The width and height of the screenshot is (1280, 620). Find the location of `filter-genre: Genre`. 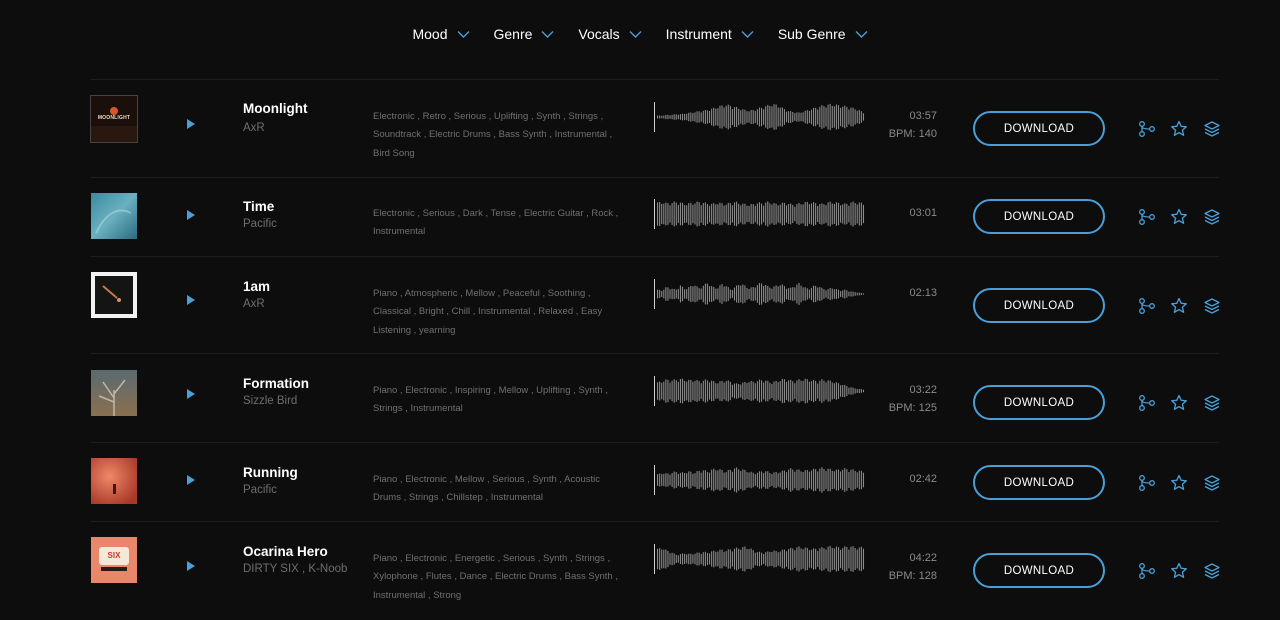

filter-genre: Genre is located at coordinates (524, 34).